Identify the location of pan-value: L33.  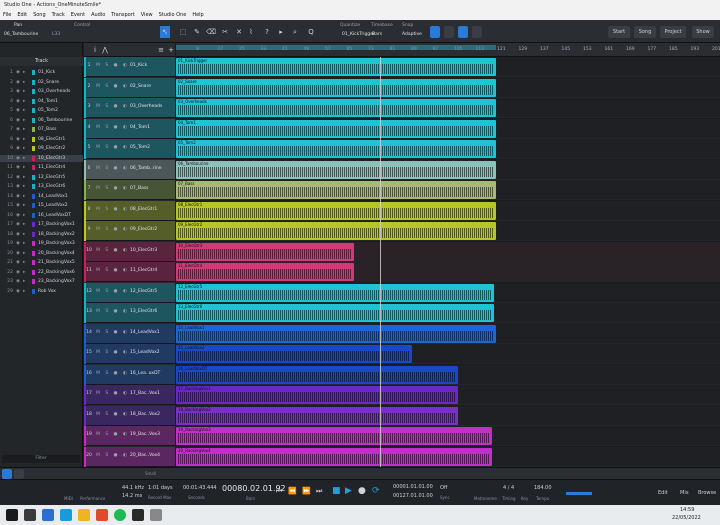
(56, 34).